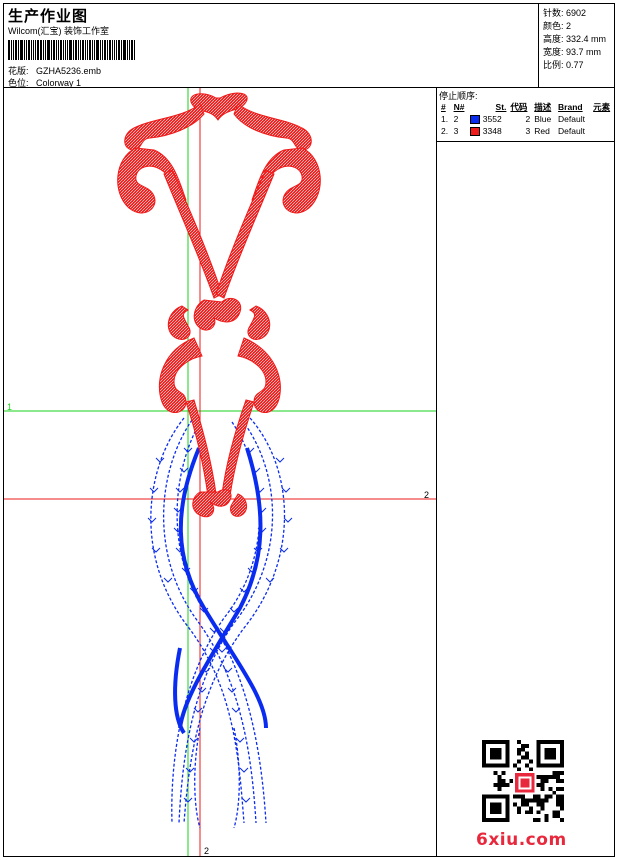 The image size is (620, 860). What do you see at coordinates (572, 52) in the screenshot?
I see `spec-width: 宽度: 93.7 mm` at bounding box center [572, 52].